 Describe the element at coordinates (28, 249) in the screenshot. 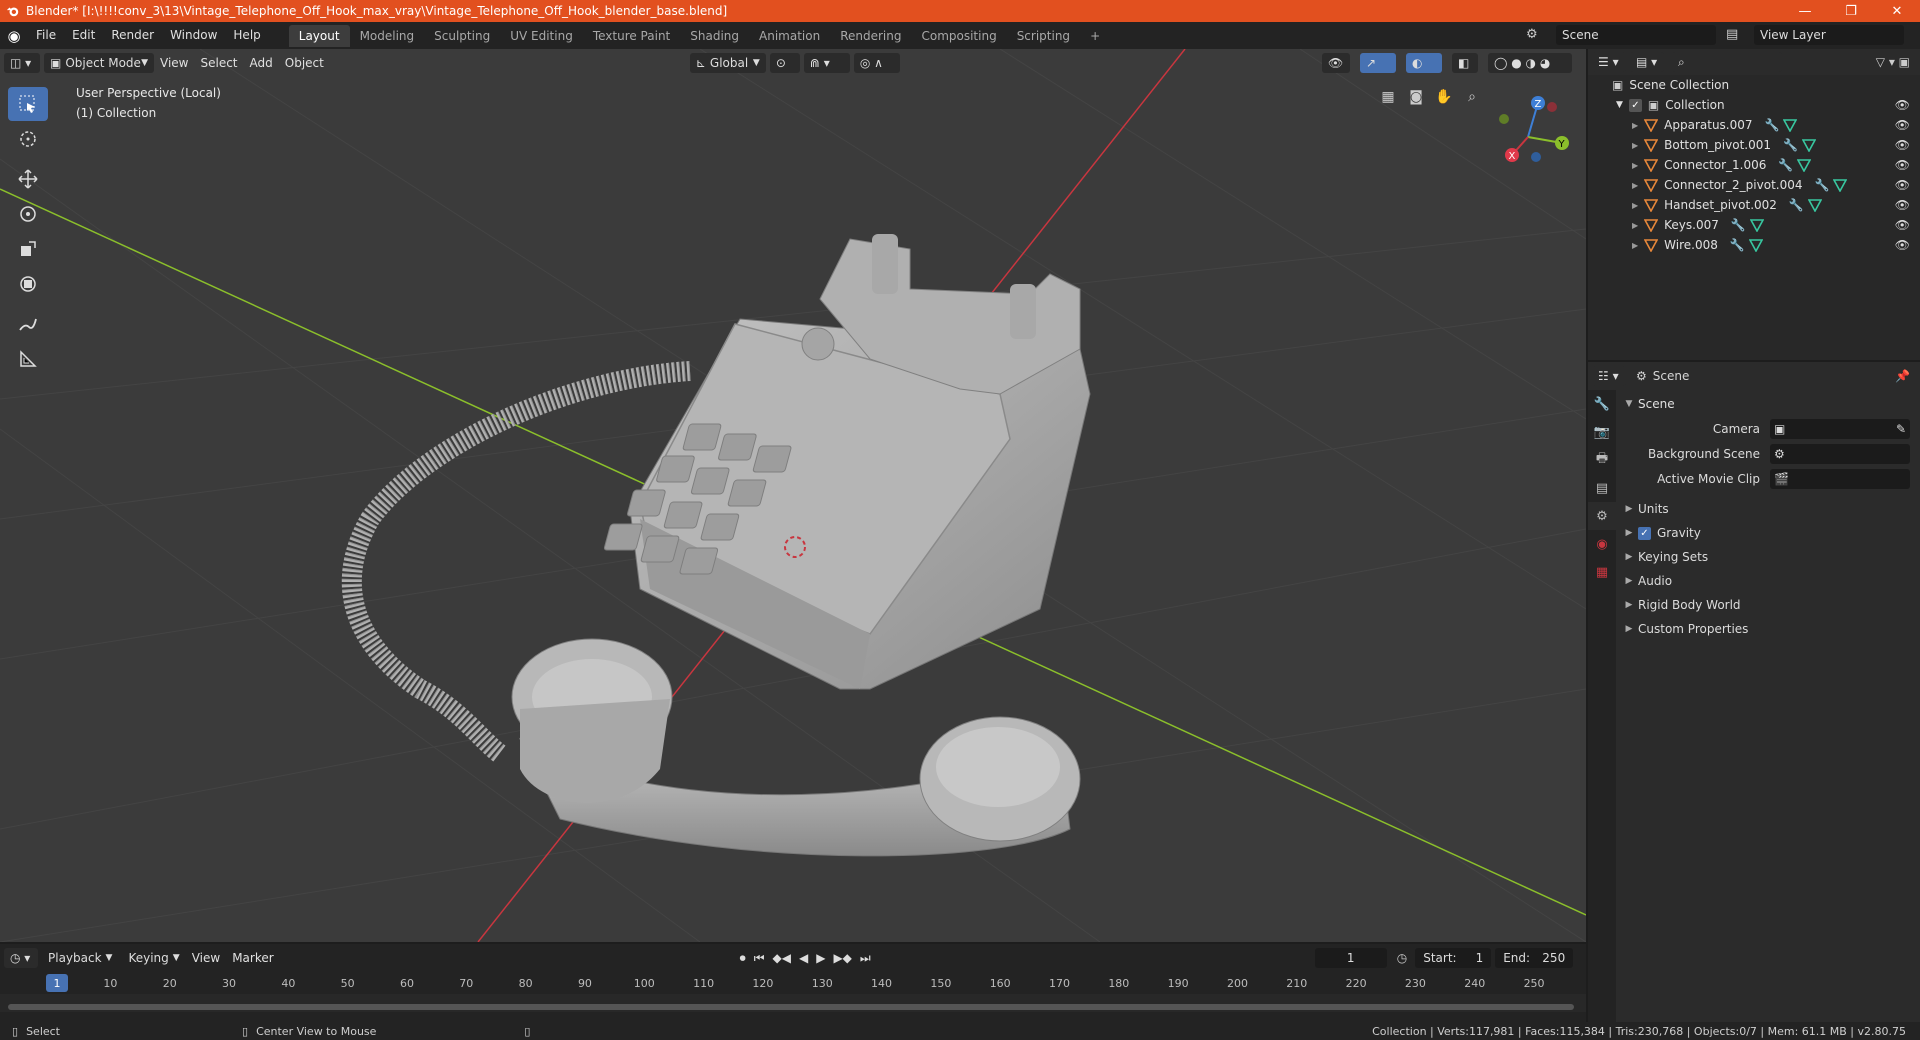

I see `scale-tool` at that location.